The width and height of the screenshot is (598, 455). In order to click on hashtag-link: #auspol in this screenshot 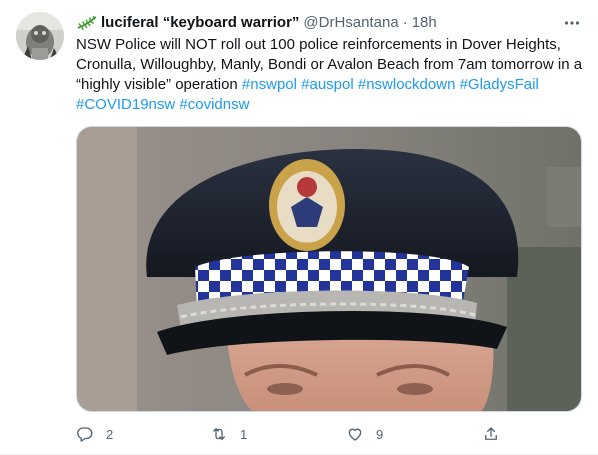, I will do `click(327, 84)`.